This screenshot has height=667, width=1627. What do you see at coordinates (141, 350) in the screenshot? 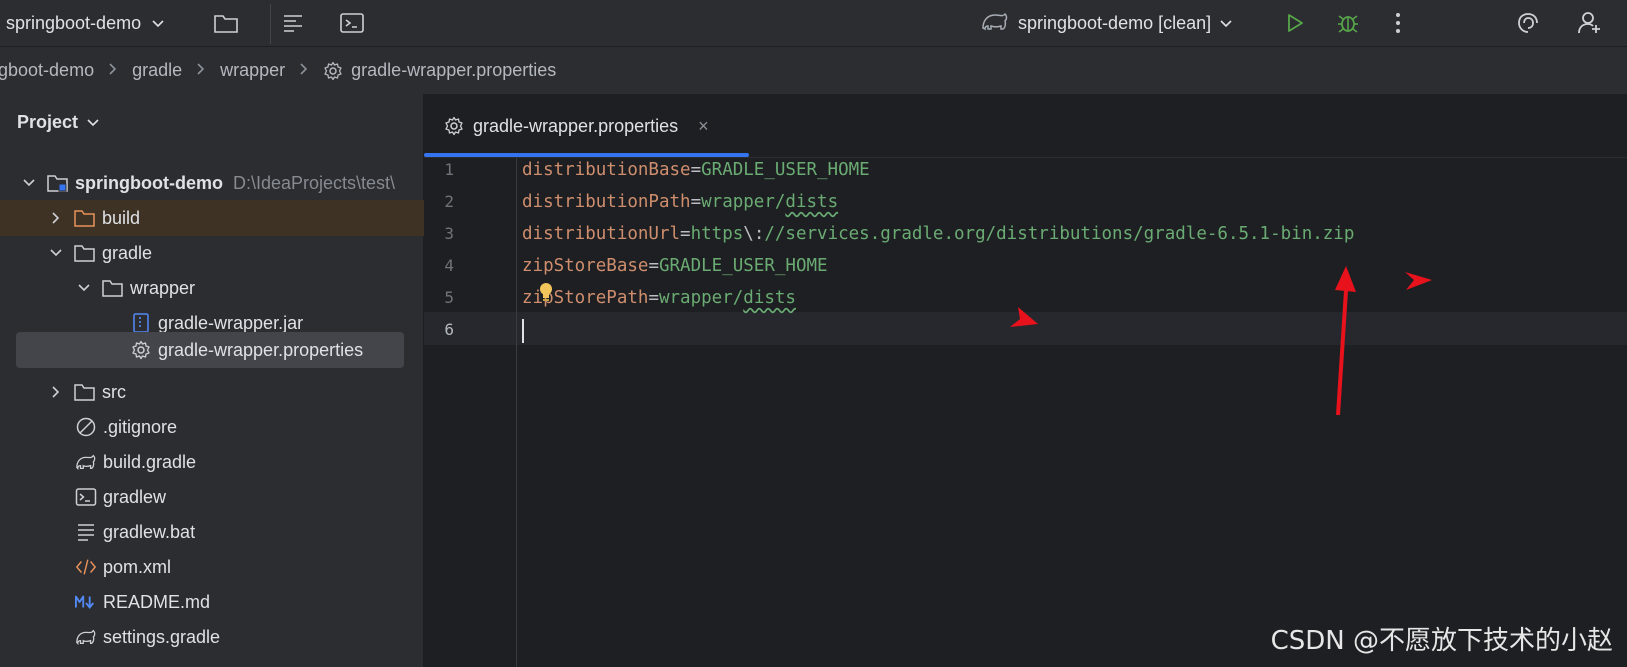
I see `gear-icon` at bounding box center [141, 350].